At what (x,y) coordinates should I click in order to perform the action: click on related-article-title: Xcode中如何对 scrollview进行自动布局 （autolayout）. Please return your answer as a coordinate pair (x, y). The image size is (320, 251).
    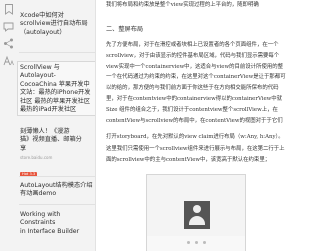
    Looking at the image, I should click on (57, 24).